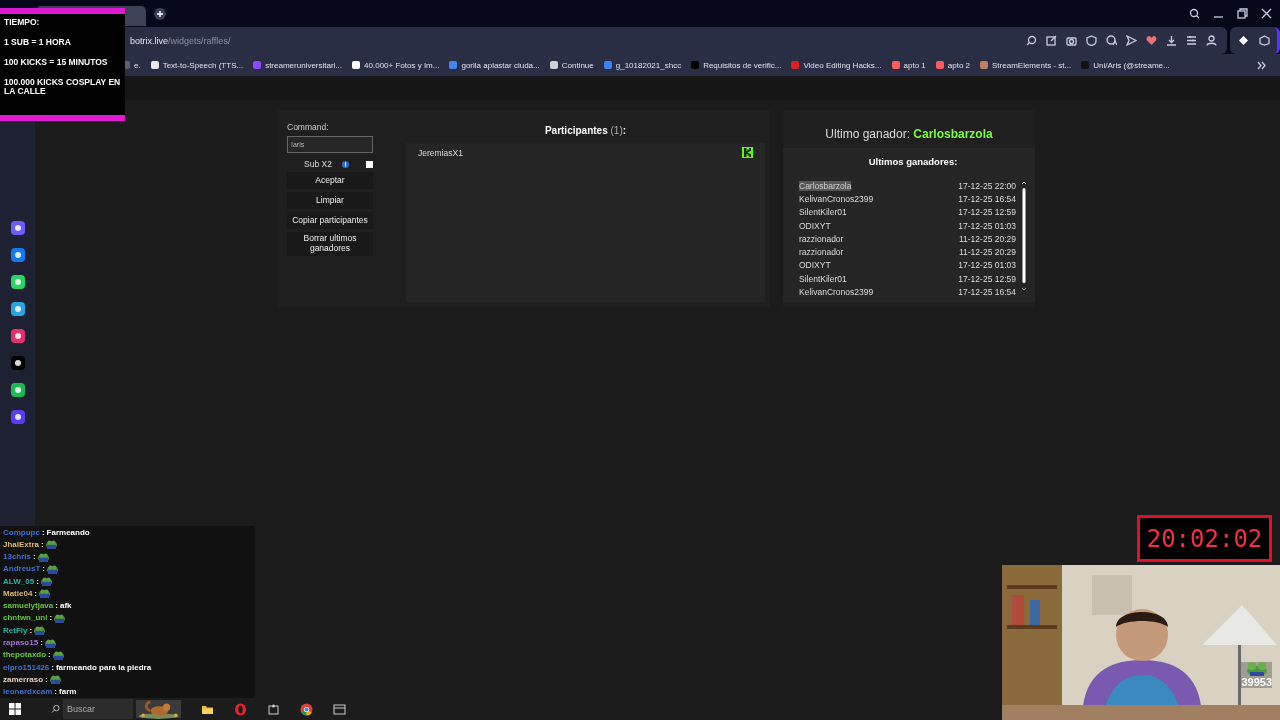  Describe the element at coordinates (21, 544) in the screenshot. I see `chat-username: JhalExtra` at that location.